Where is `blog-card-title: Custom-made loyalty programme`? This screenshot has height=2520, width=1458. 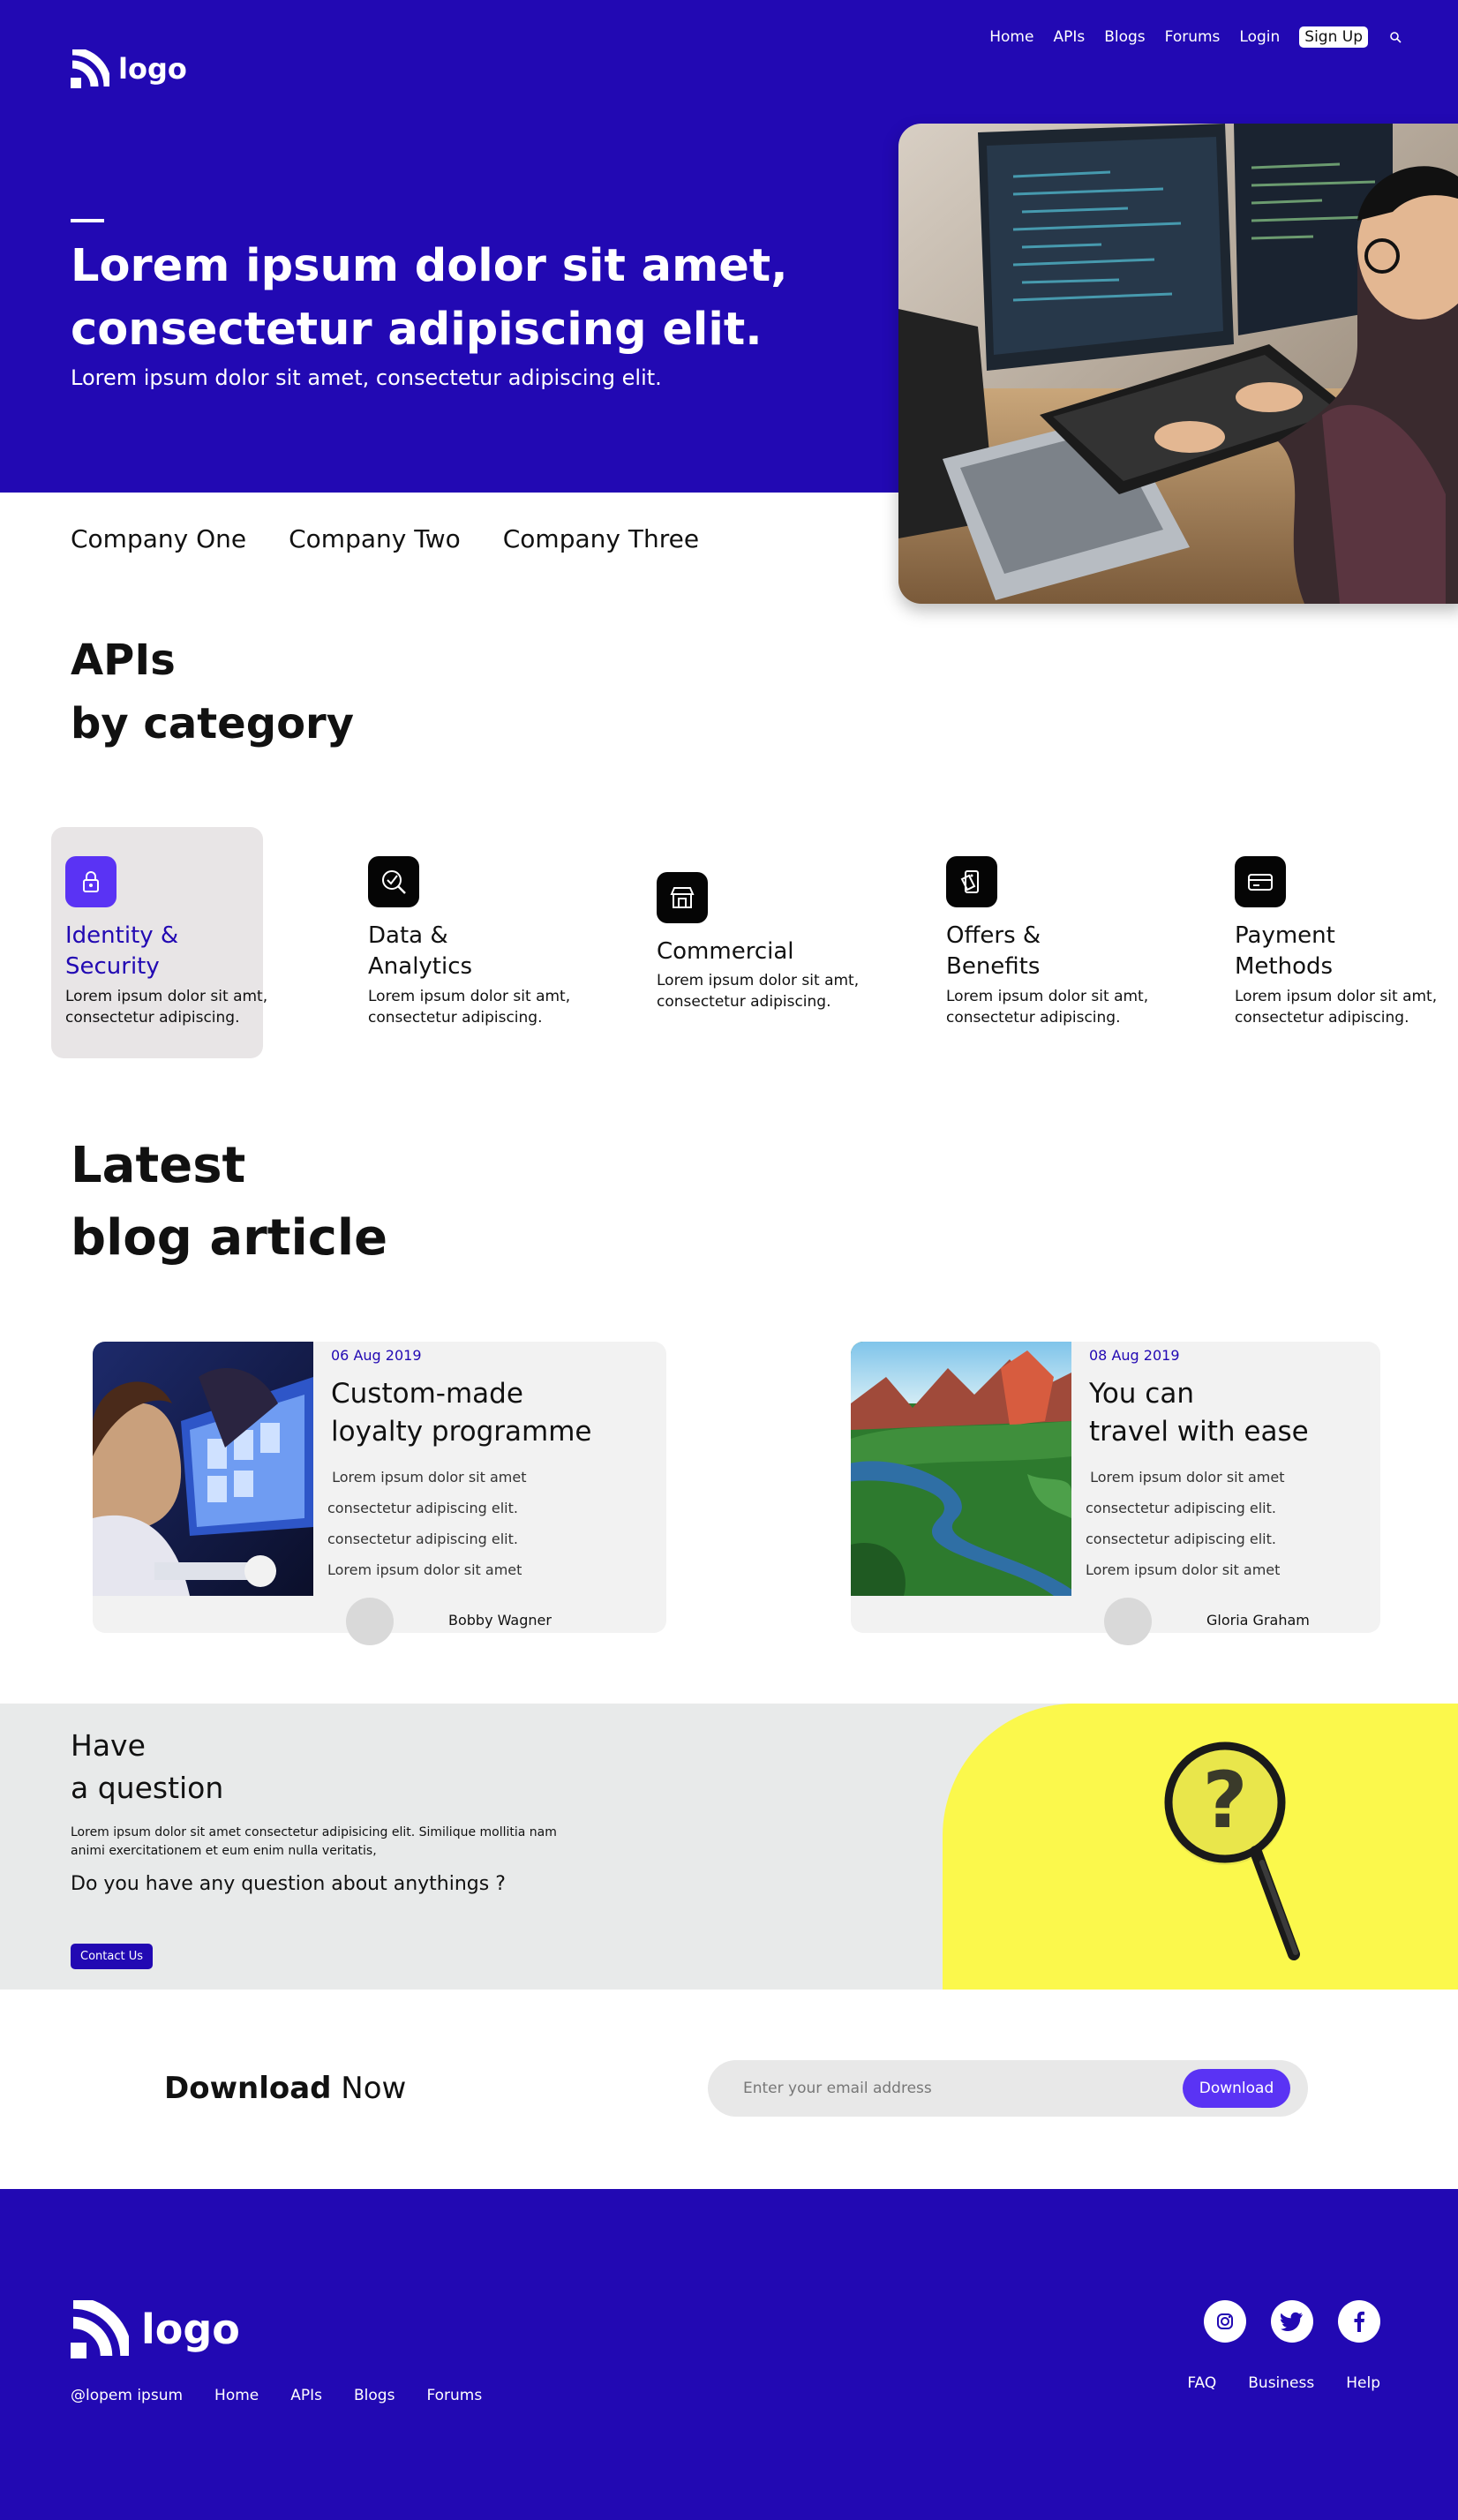 blog-card-title: Custom-made loyalty programme is located at coordinates (498, 1413).